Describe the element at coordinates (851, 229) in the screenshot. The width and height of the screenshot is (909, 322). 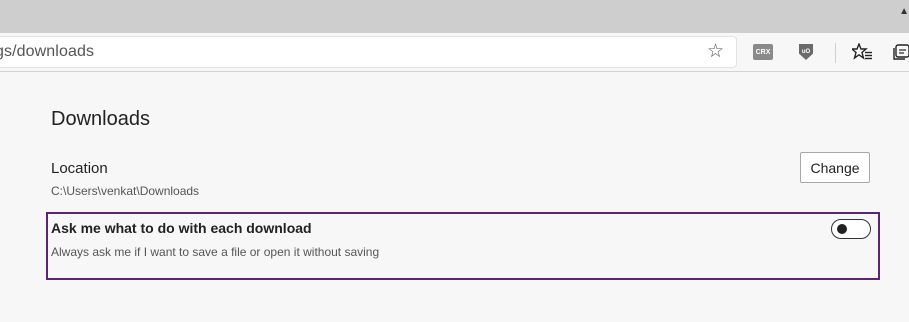
I see `ask-download-toggle` at that location.